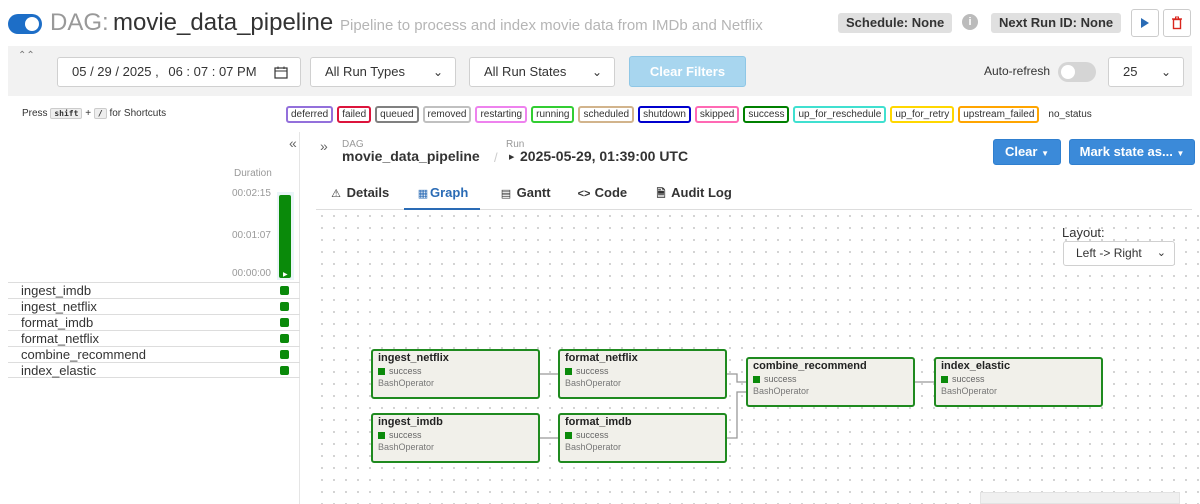  I want to click on duration-tick-zero: 00:00:00, so click(251, 273).